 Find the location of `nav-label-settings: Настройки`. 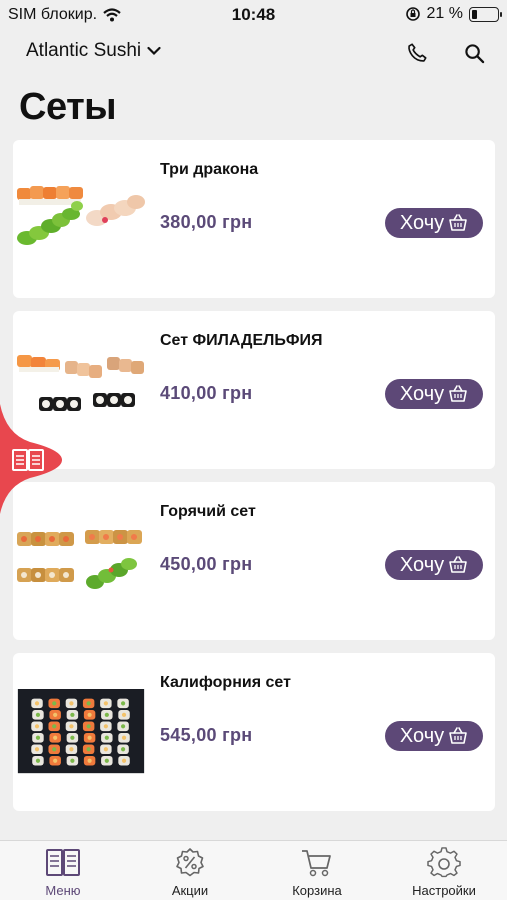

nav-label-settings: Настройки is located at coordinates (444, 890).